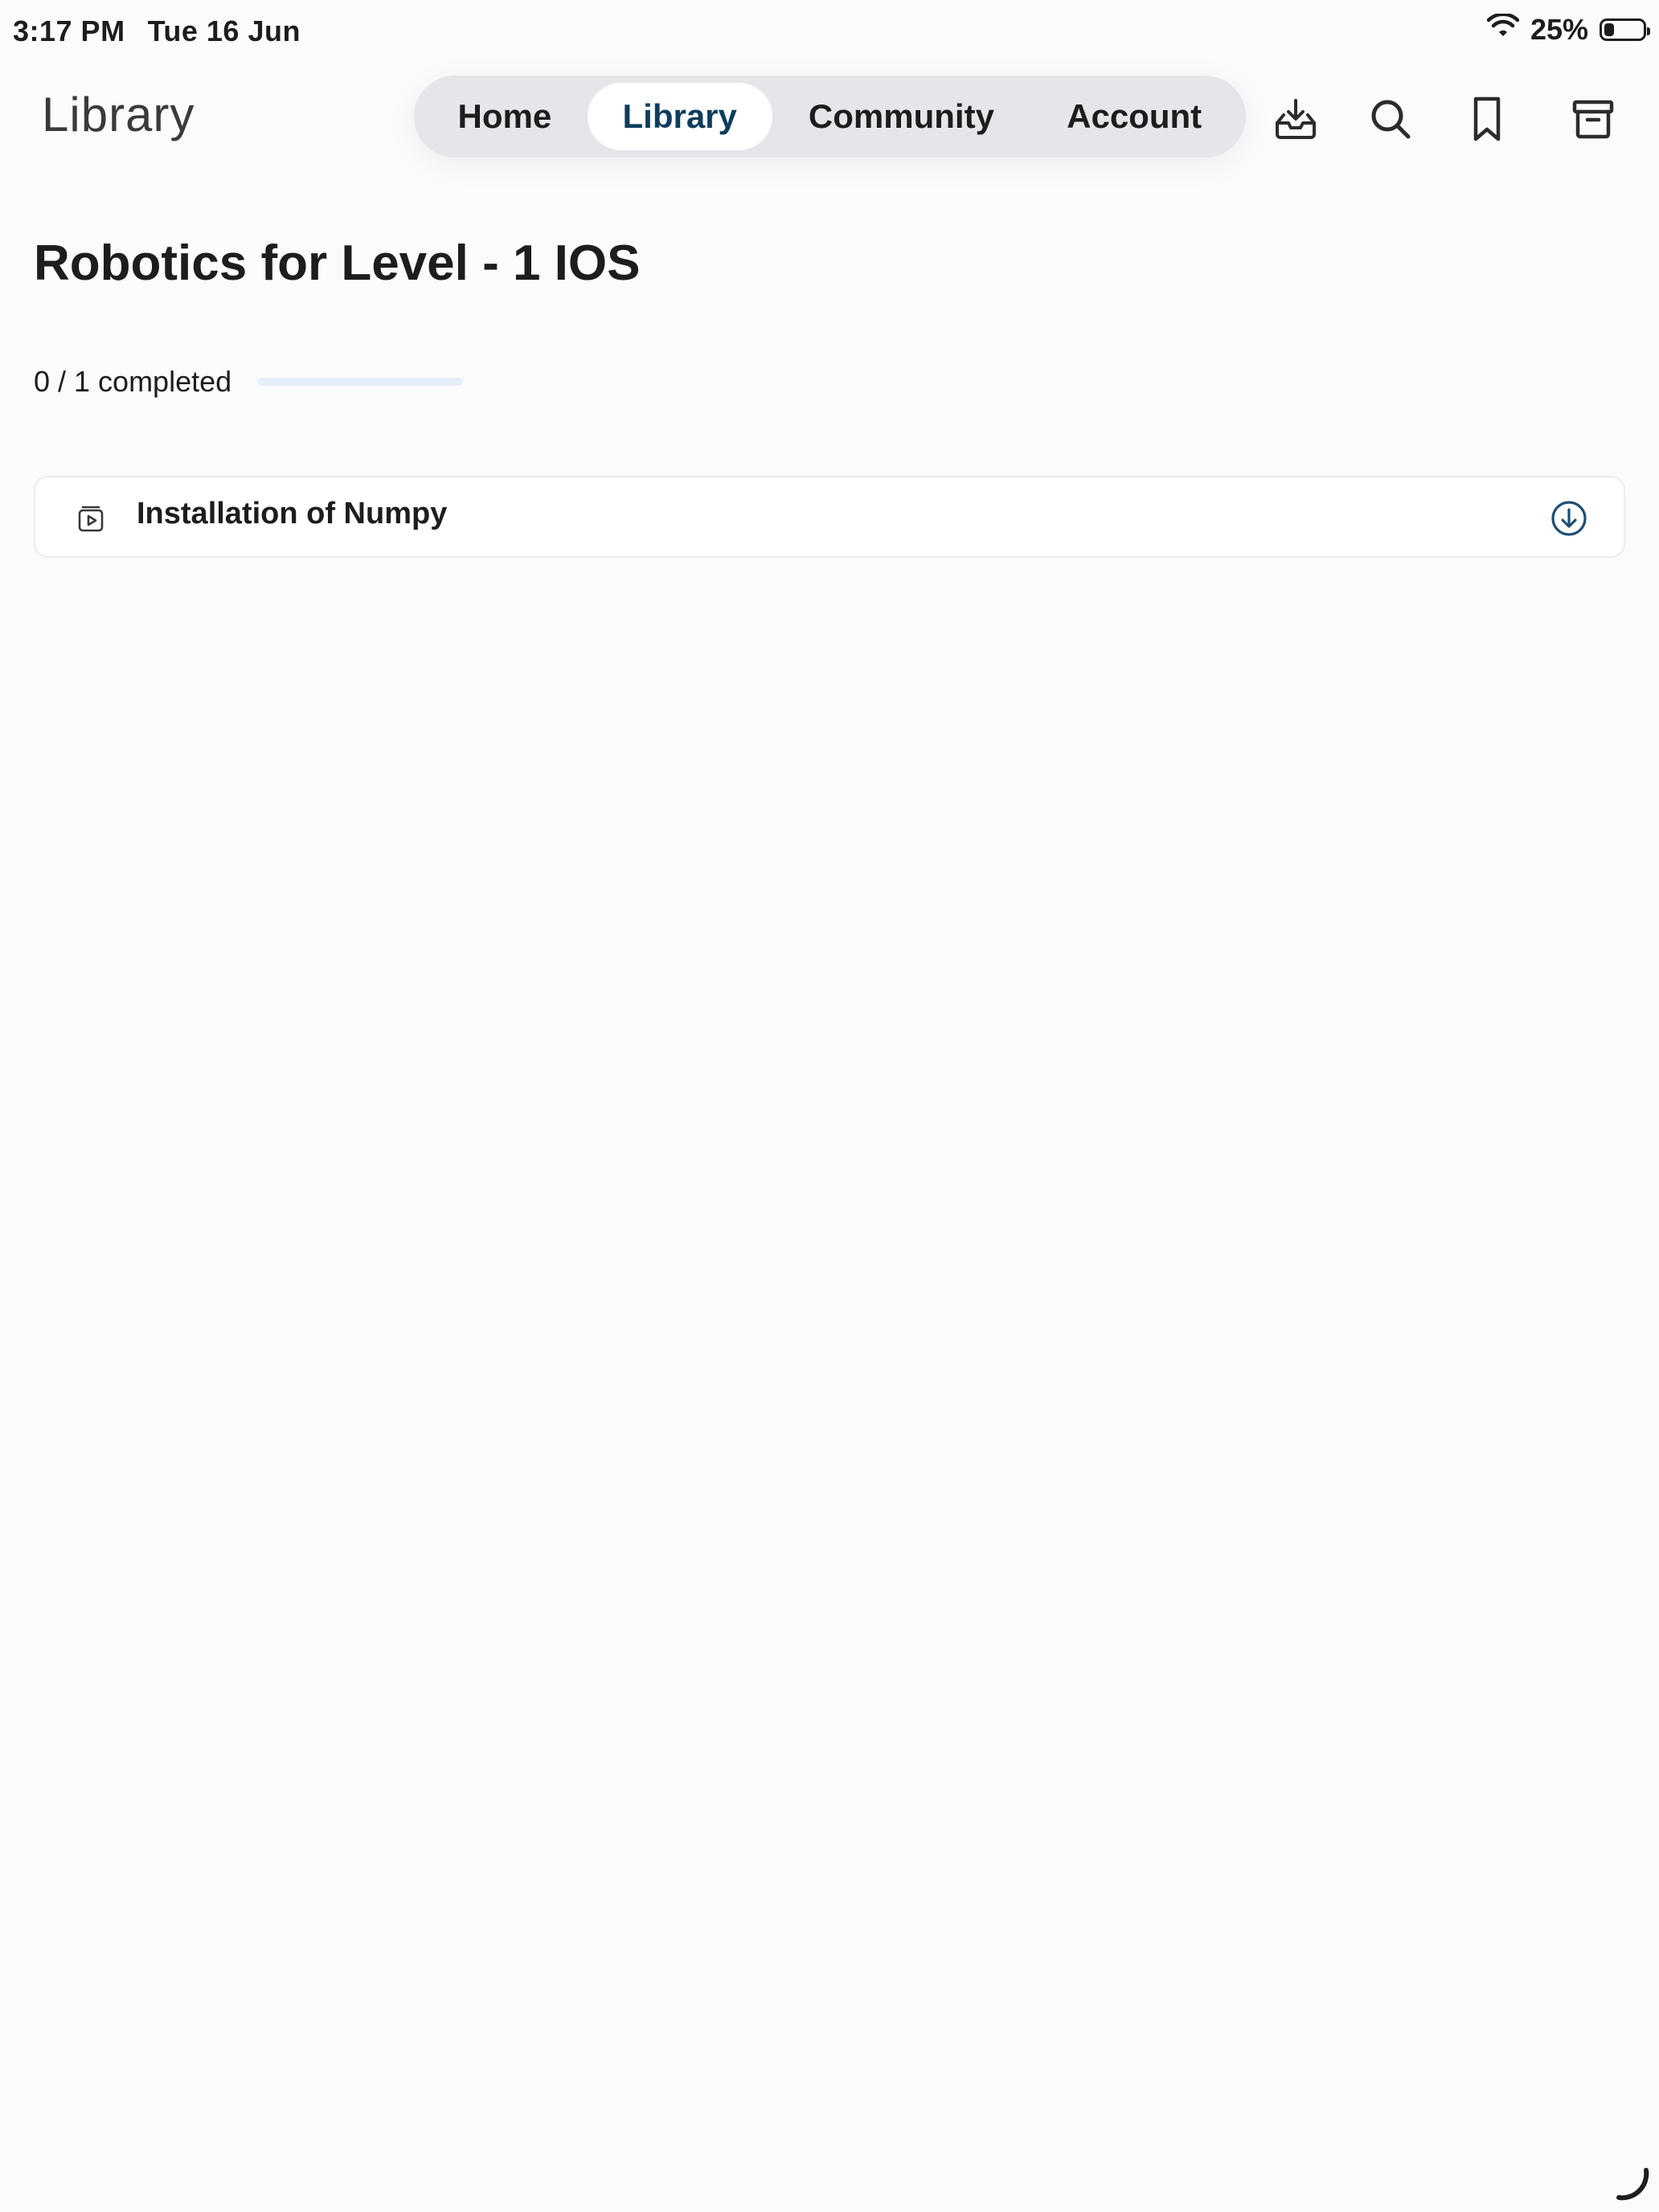  What do you see at coordinates (119, 114) in the screenshot?
I see `page-title: Library` at bounding box center [119, 114].